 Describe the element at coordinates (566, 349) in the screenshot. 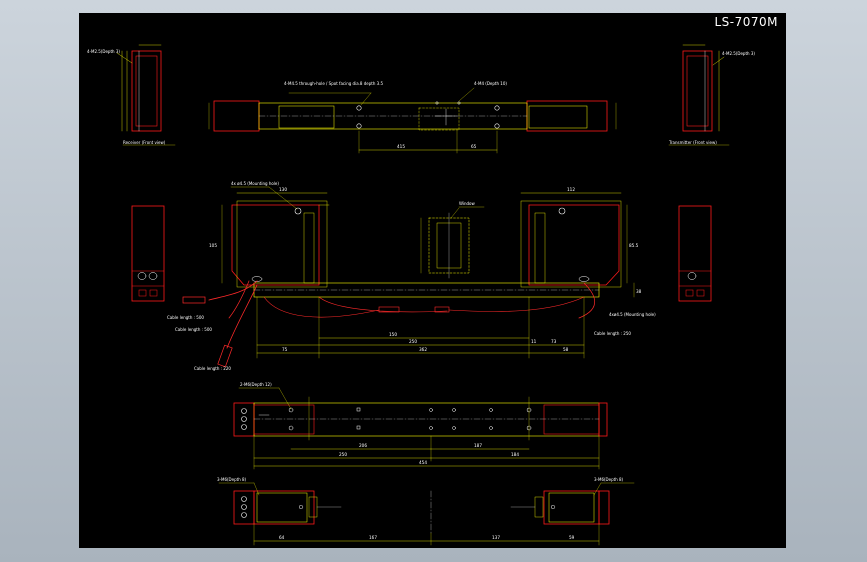

I see `dim-d: 58` at that location.